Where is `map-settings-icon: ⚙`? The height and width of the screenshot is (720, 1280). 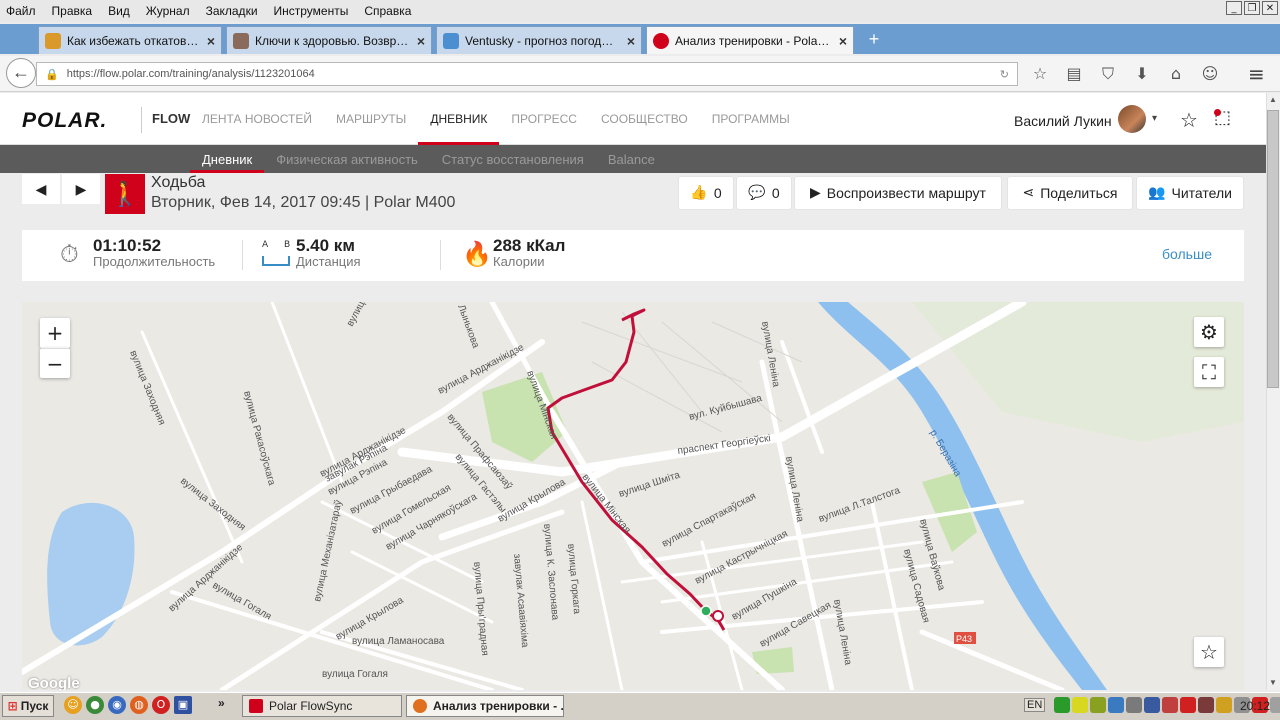
map-settings-icon: ⚙ is located at coordinates (1209, 332).